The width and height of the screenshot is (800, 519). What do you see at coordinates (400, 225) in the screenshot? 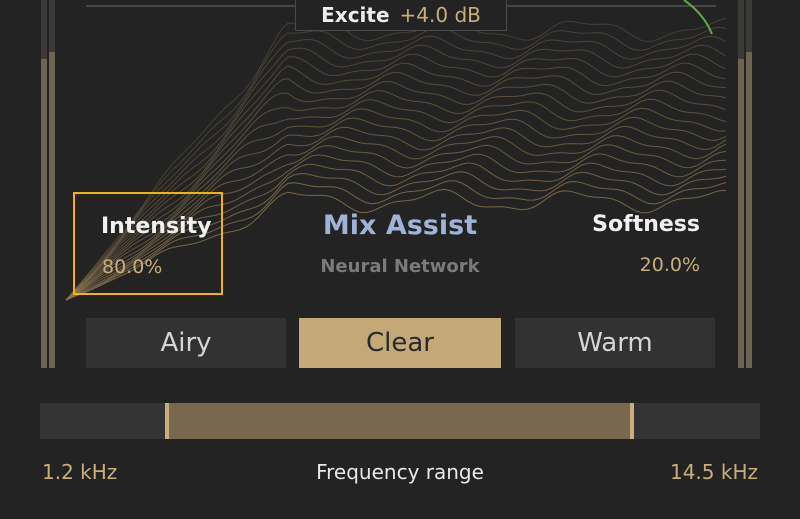
I see `mix-assist-title: Mix Assist` at bounding box center [400, 225].